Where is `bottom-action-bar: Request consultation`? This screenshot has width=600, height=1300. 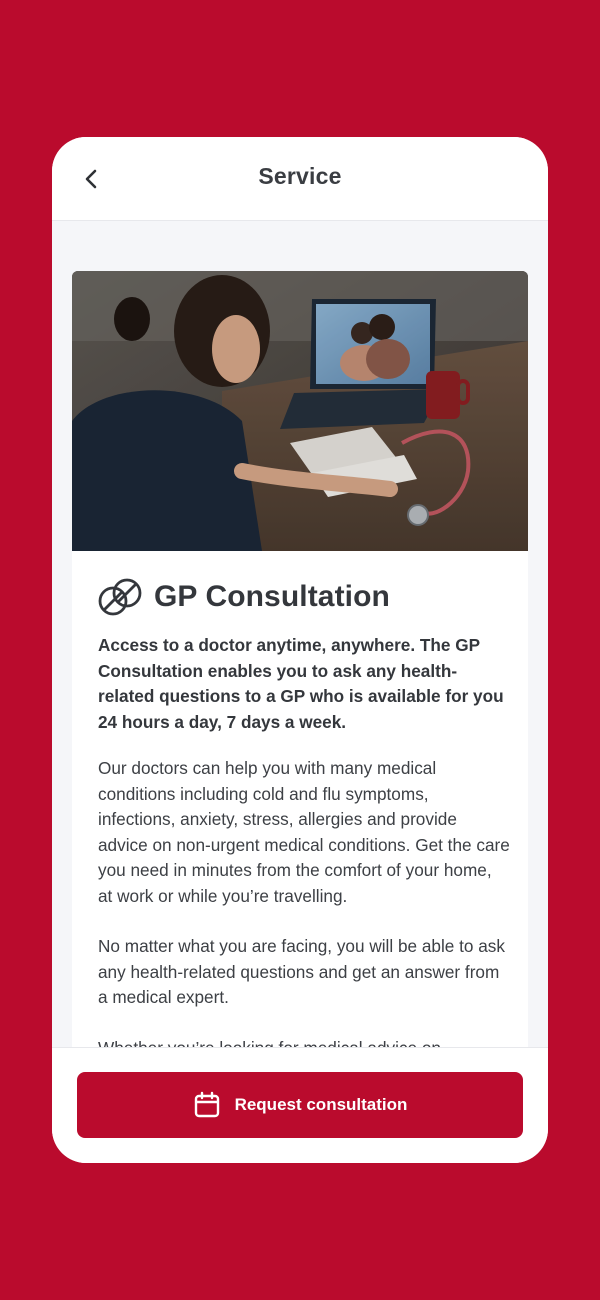 bottom-action-bar: Request consultation is located at coordinates (300, 1105).